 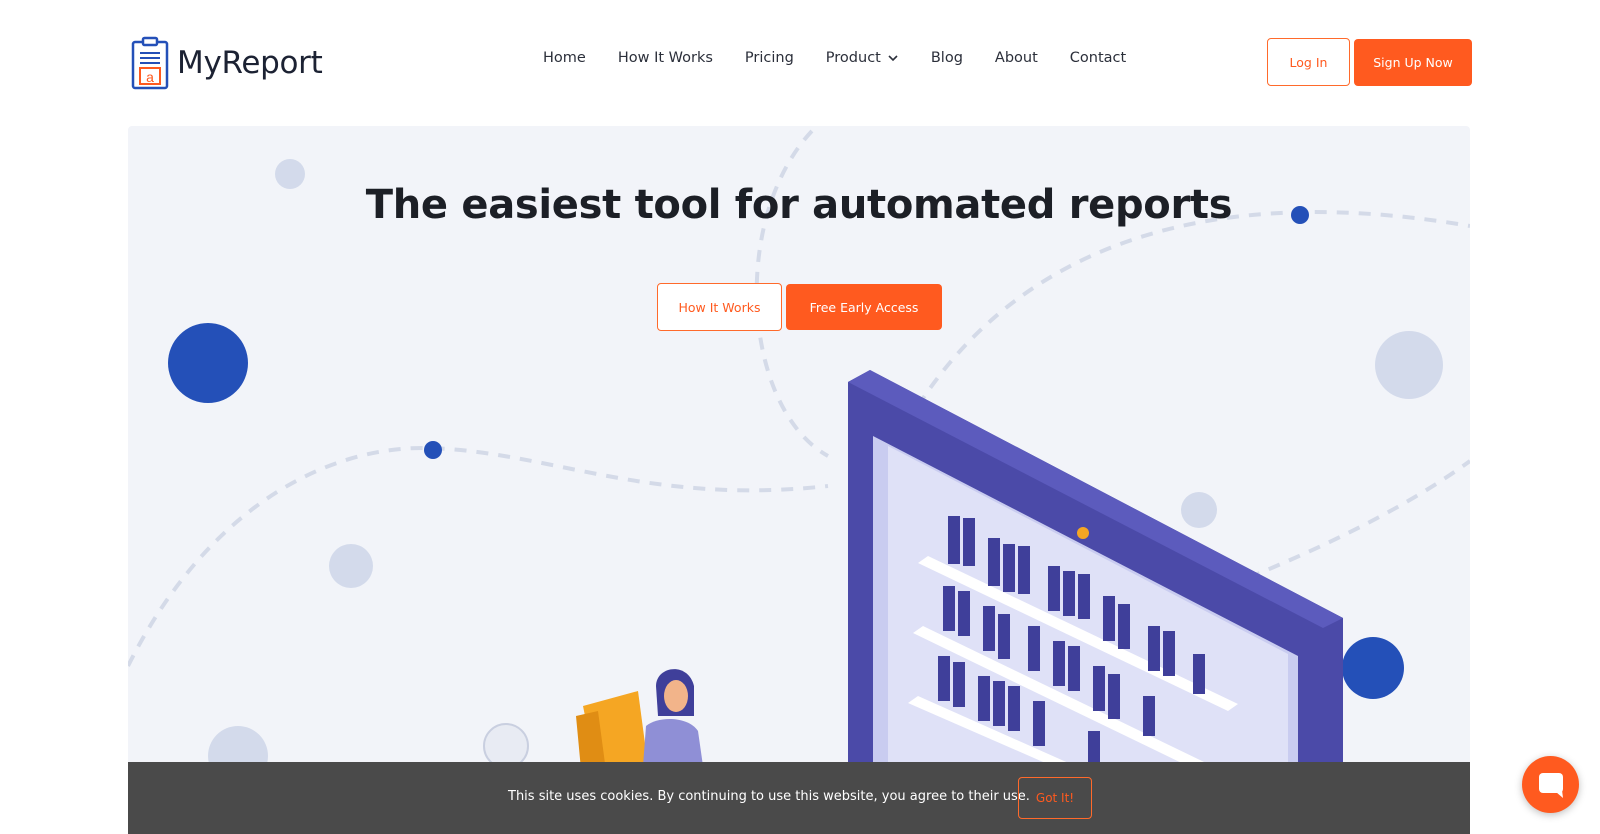 What do you see at coordinates (1055, 798) in the screenshot?
I see `cookie-accept-button: Got It!` at bounding box center [1055, 798].